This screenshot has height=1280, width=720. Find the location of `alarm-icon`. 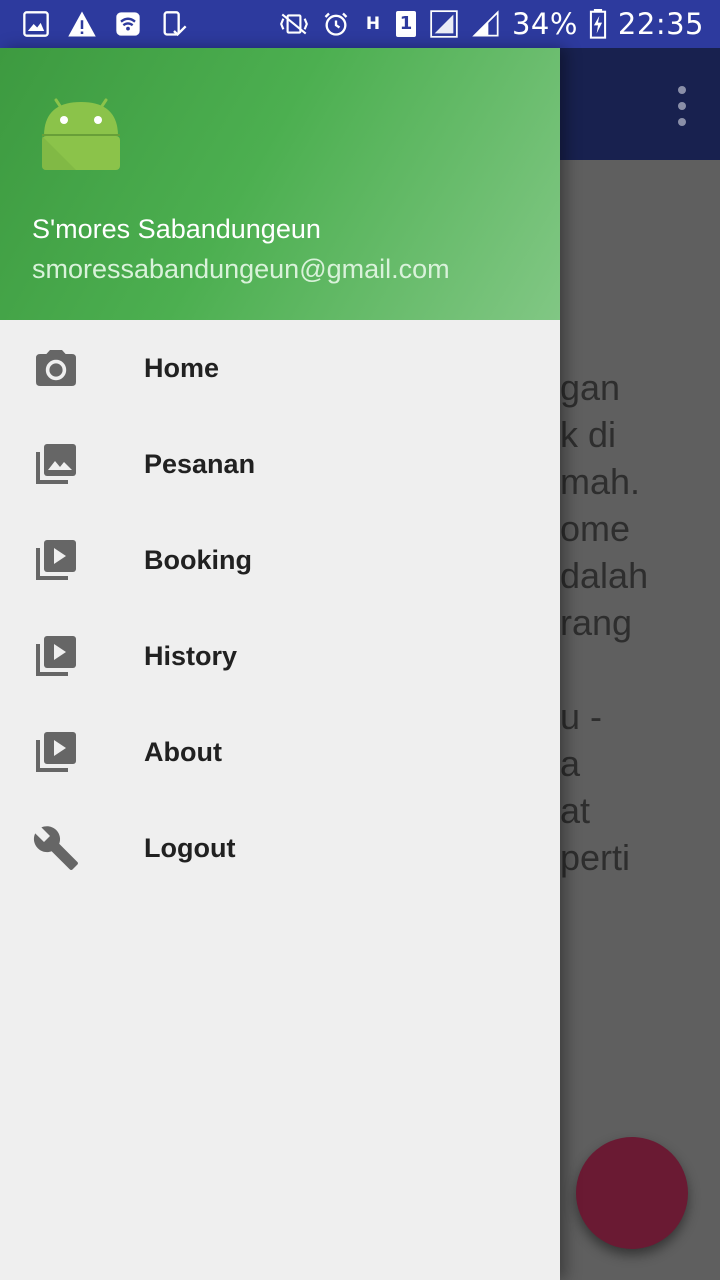

alarm-icon is located at coordinates (336, 24).